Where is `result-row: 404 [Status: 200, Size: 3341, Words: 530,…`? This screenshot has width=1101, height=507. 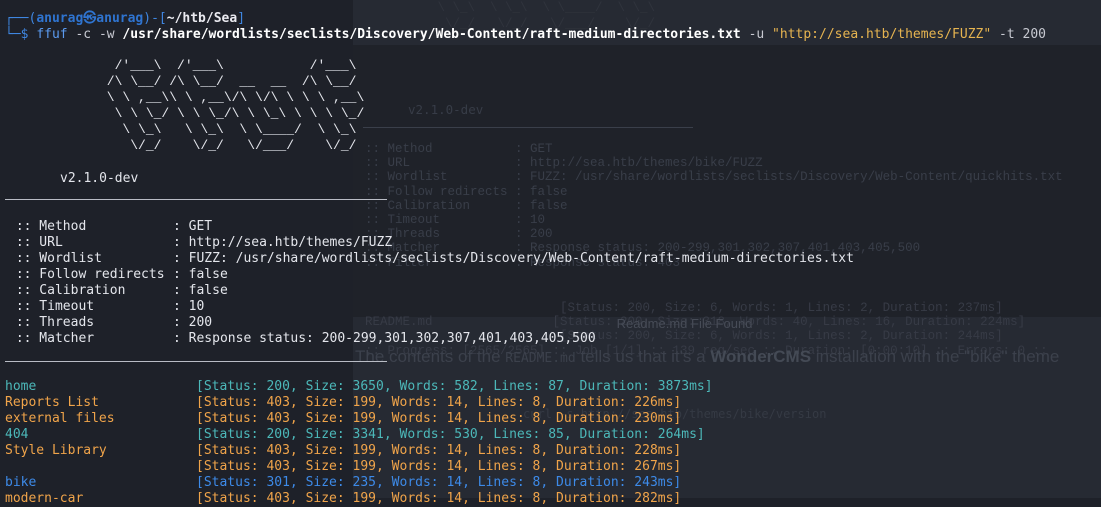
result-row: 404 [Status: 200, Size: 3341, Words: 530,… is located at coordinates (355, 434).